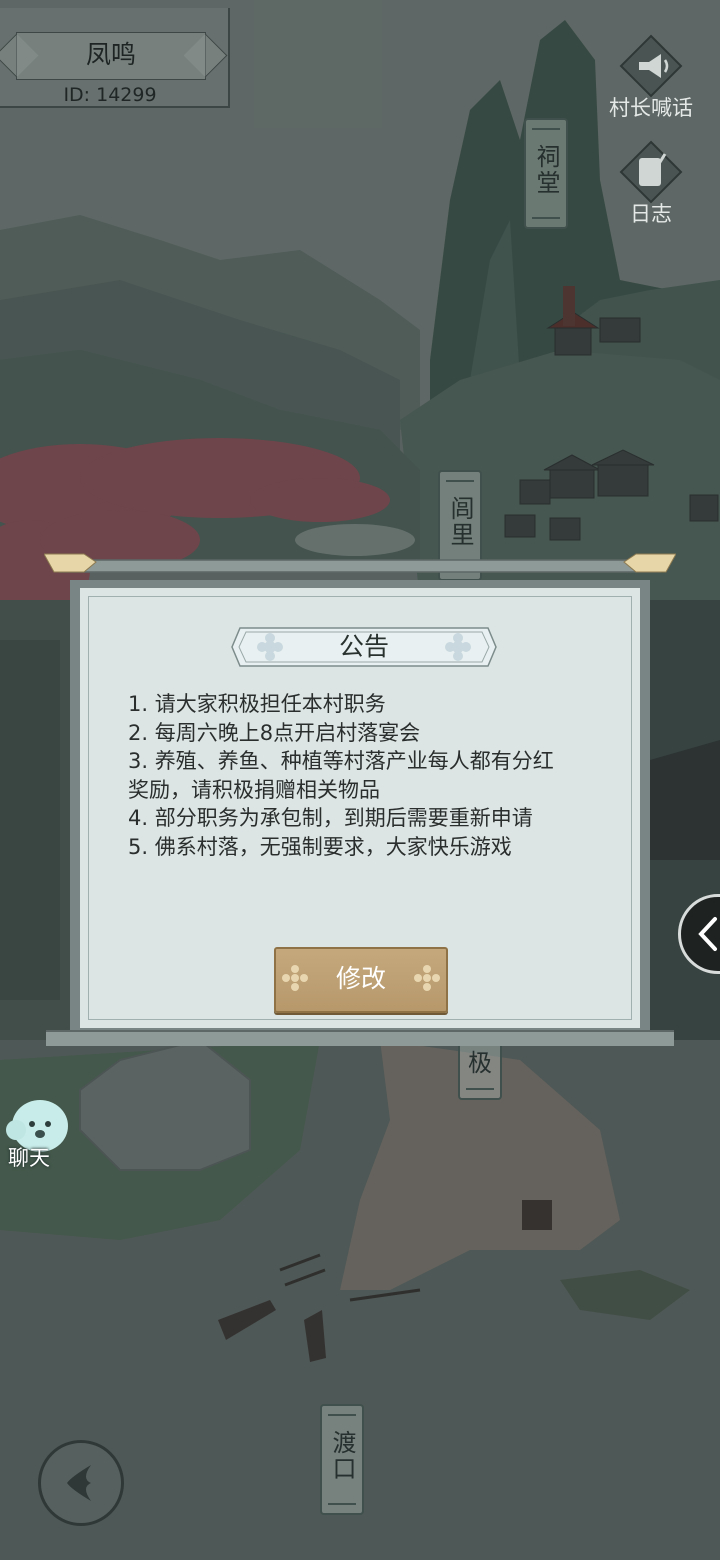 The image size is (720, 1560). I want to click on ancestral-hall-sign: 祠堂, so click(546, 173).